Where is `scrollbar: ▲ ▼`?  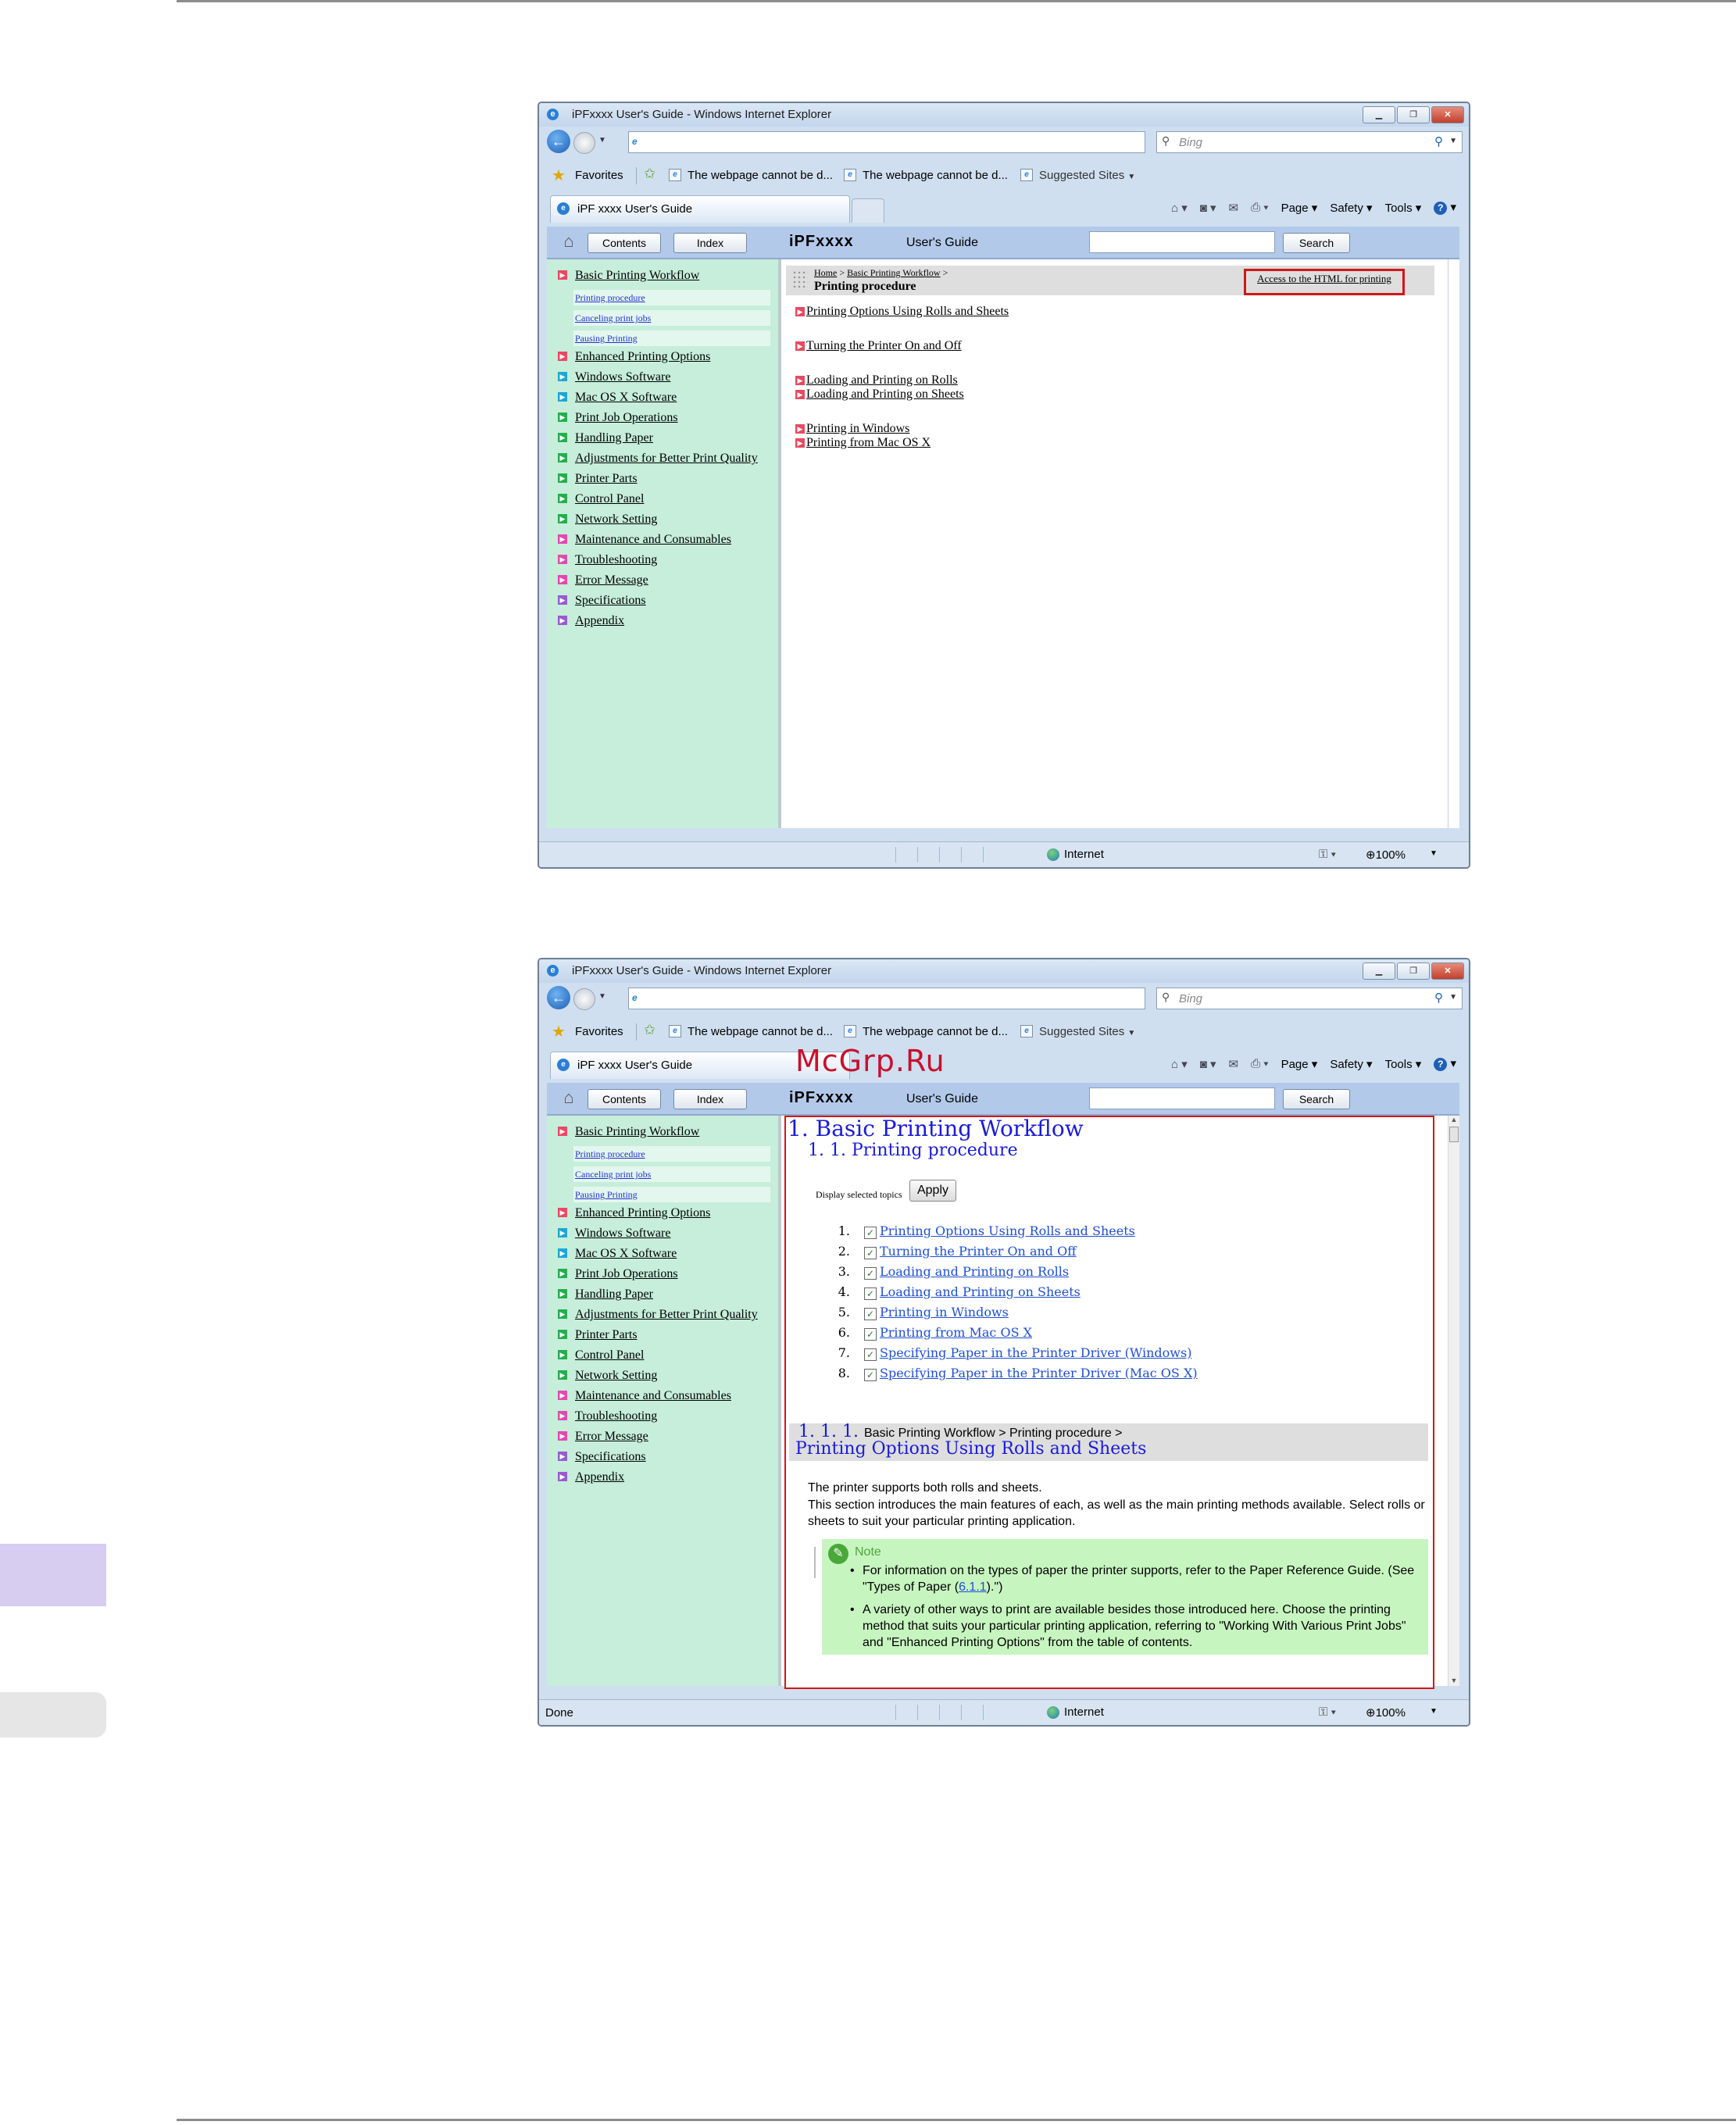
scrollbar: ▲ ▼ is located at coordinates (1453, 1401).